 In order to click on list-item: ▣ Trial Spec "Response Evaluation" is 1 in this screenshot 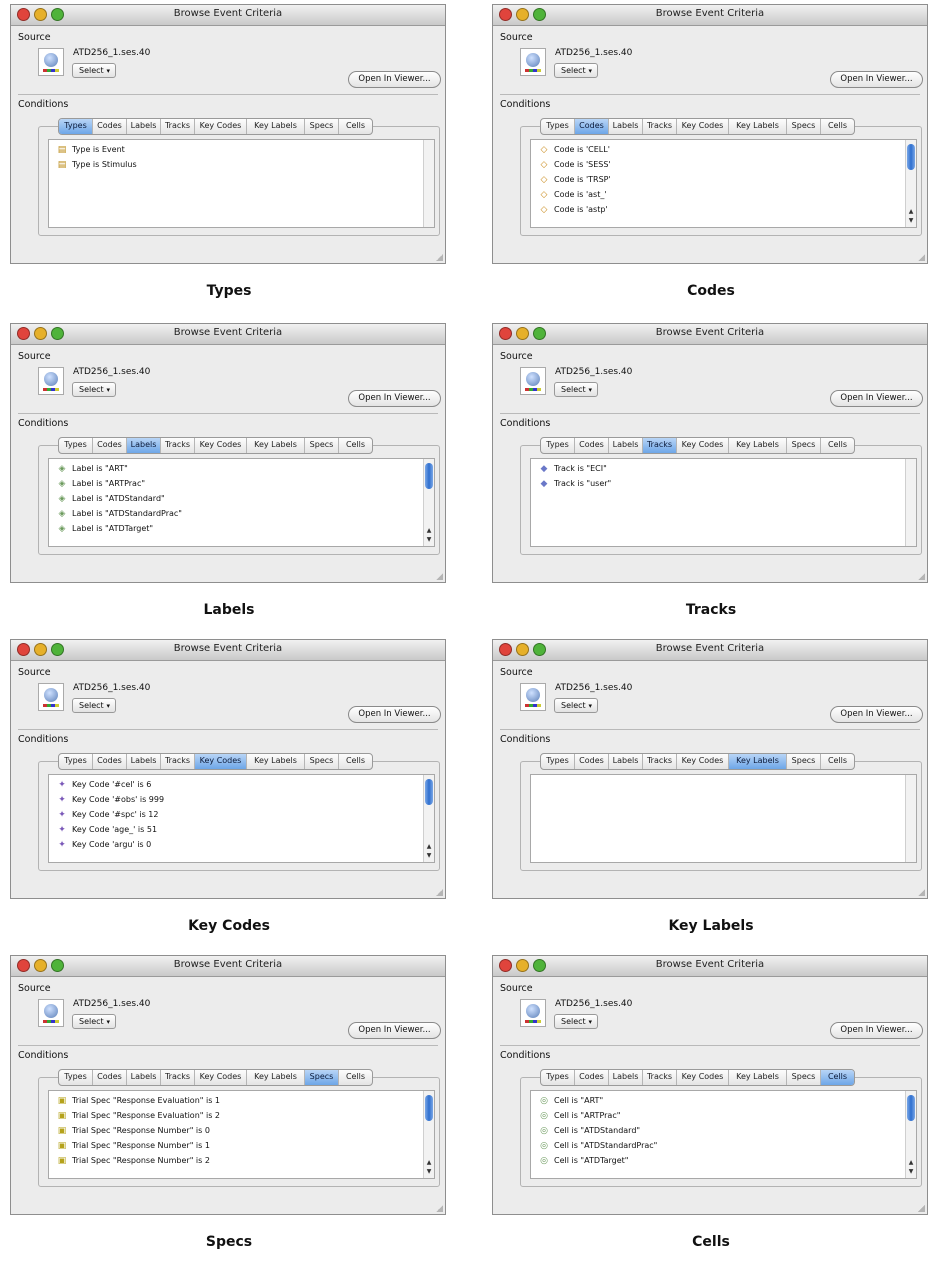, I will do `click(138, 1101)`.